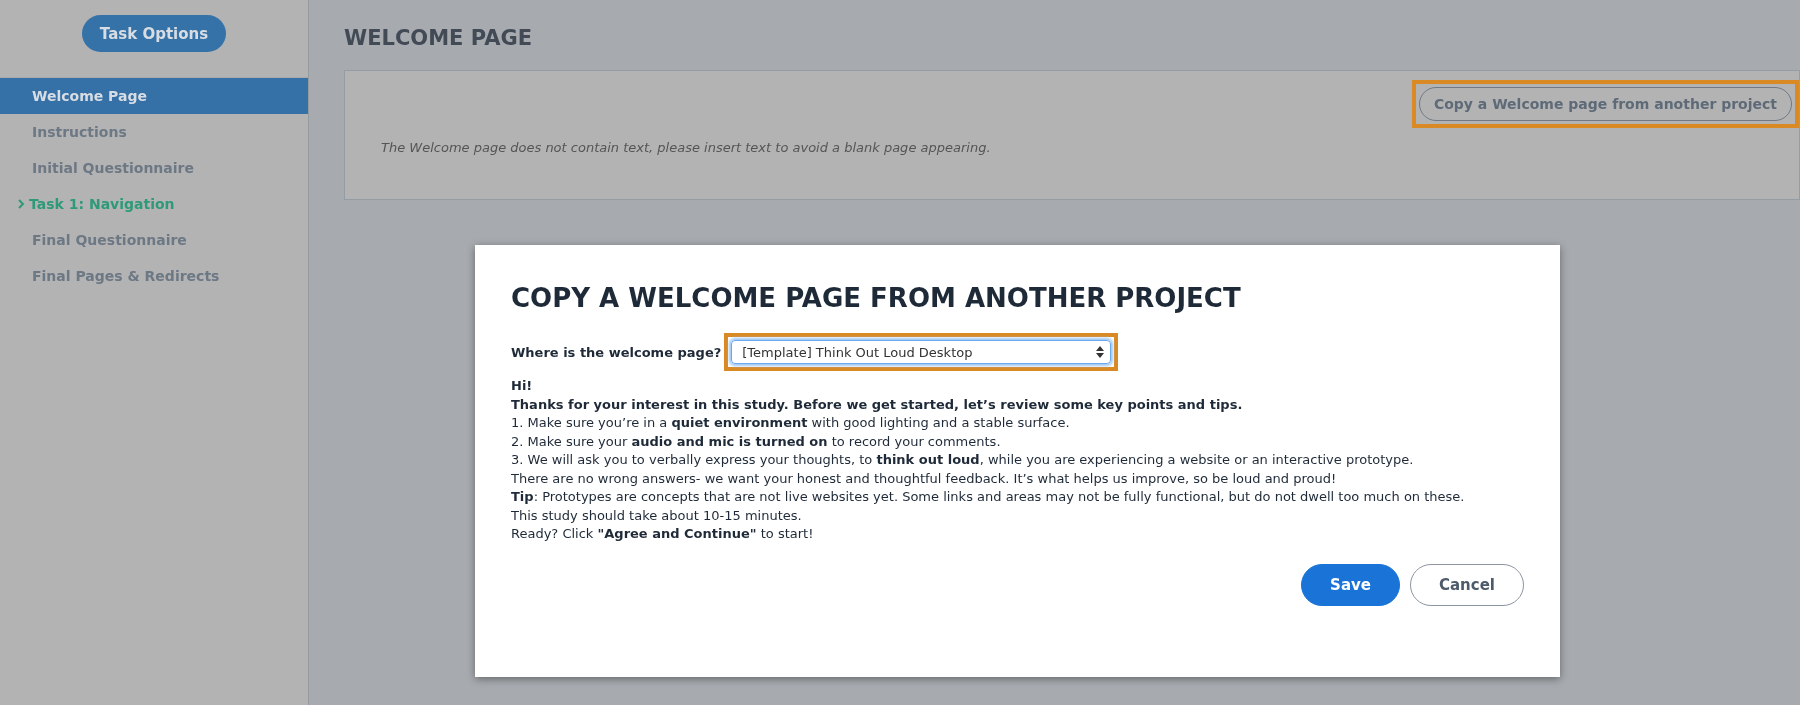 This screenshot has width=1800, height=705. I want to click on updown-icon, so click(1100, 352).